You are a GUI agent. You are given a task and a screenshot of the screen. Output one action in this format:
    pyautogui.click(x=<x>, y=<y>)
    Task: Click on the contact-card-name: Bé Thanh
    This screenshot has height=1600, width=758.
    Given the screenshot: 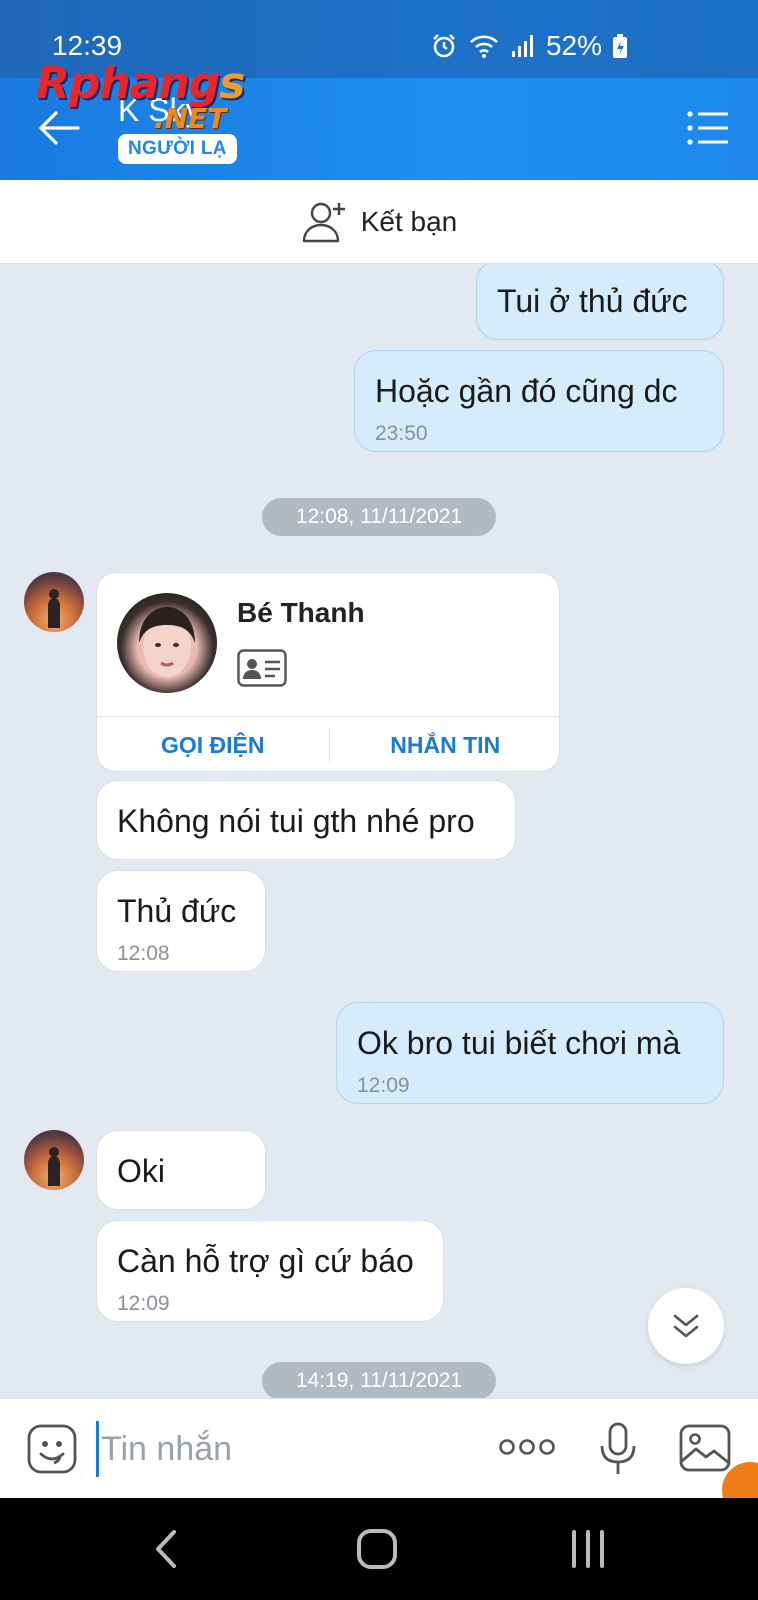 What is the action you would take?
    pyautogui.click(x=301, y=612)
    